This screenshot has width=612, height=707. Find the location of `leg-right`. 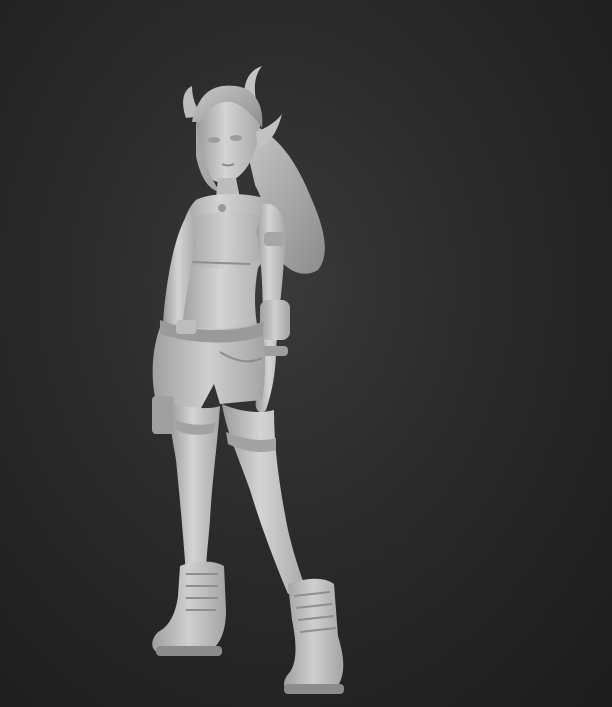

leg-right is located at coordinates (264, 499).